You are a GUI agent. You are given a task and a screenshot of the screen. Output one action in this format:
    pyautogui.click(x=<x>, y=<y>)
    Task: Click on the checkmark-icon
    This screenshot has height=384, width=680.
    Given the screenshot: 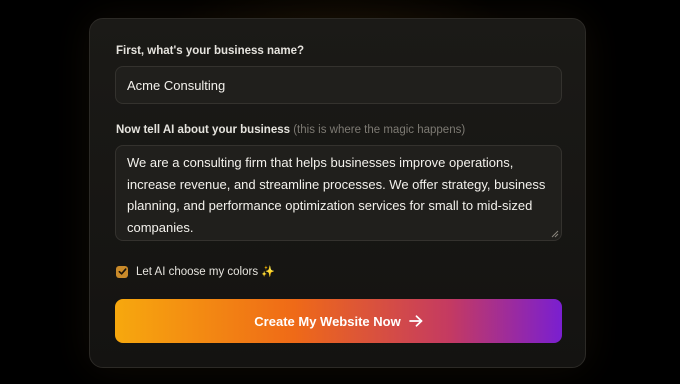 What is the action you would take?
    pyautogui.click(x=122, y=271)
    